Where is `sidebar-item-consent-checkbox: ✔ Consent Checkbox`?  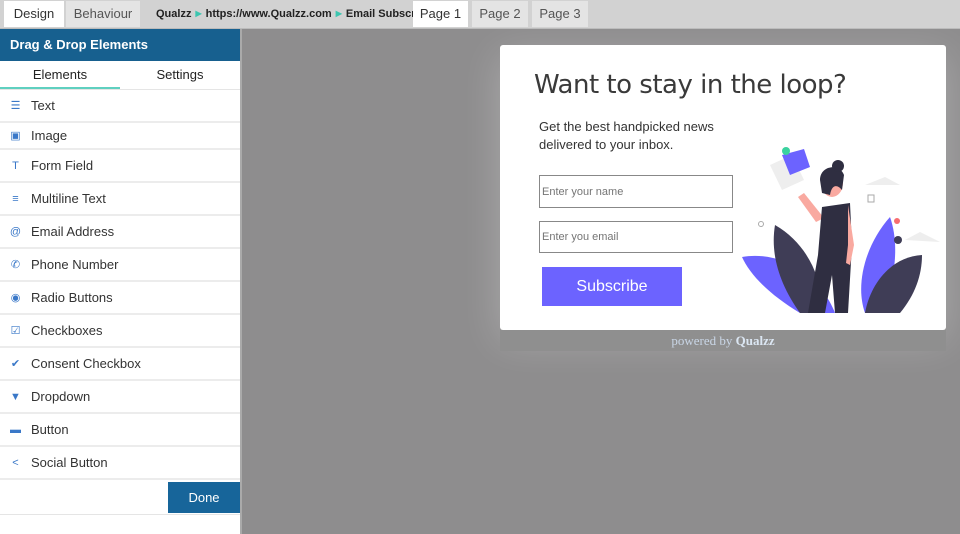
sidebar-item-consent-checkbox: ✔ Consent Checkbox is located at coordinates (120, 364).